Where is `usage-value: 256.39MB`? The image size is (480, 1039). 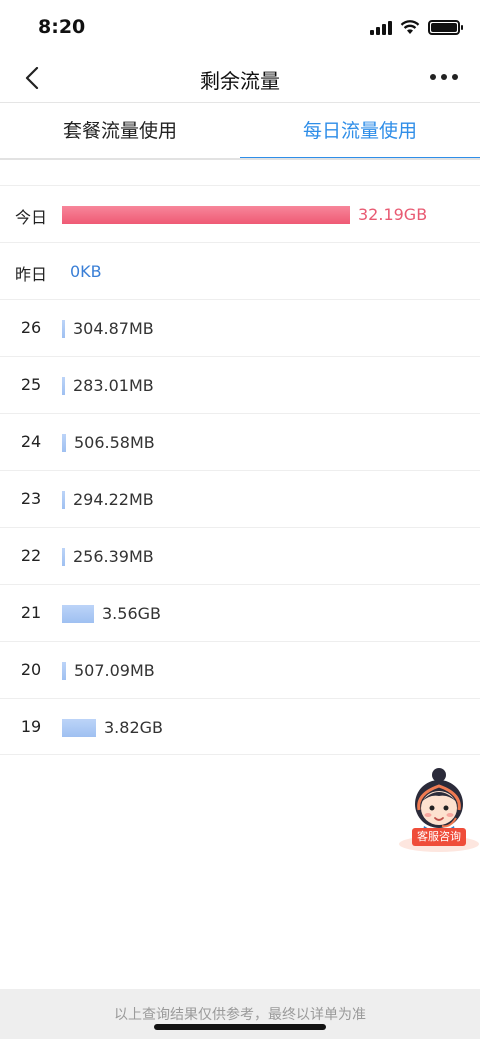
usage-value: 256.39MB is located at coordinates (113, 556).